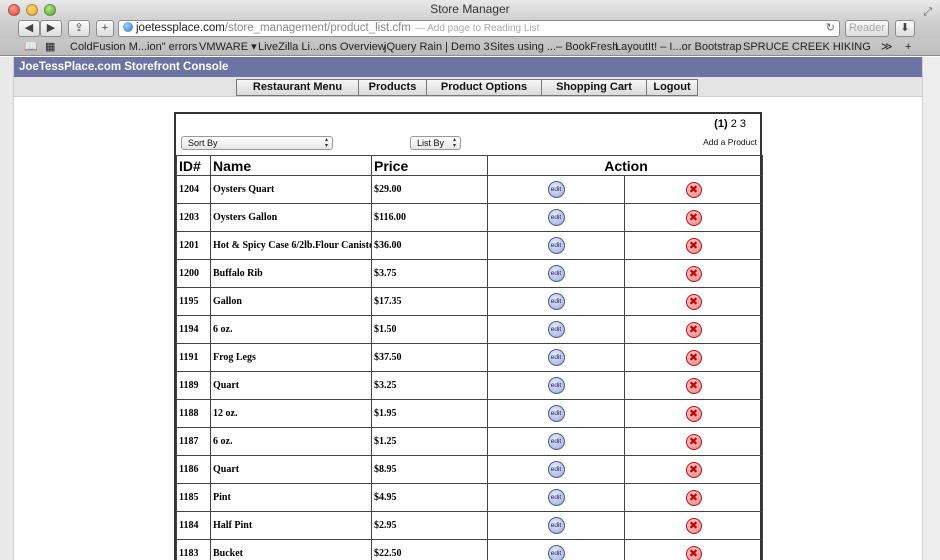  Describe the element at coordinates (193, 441) in the screenshot. I see `product-id: 1187` at that location.